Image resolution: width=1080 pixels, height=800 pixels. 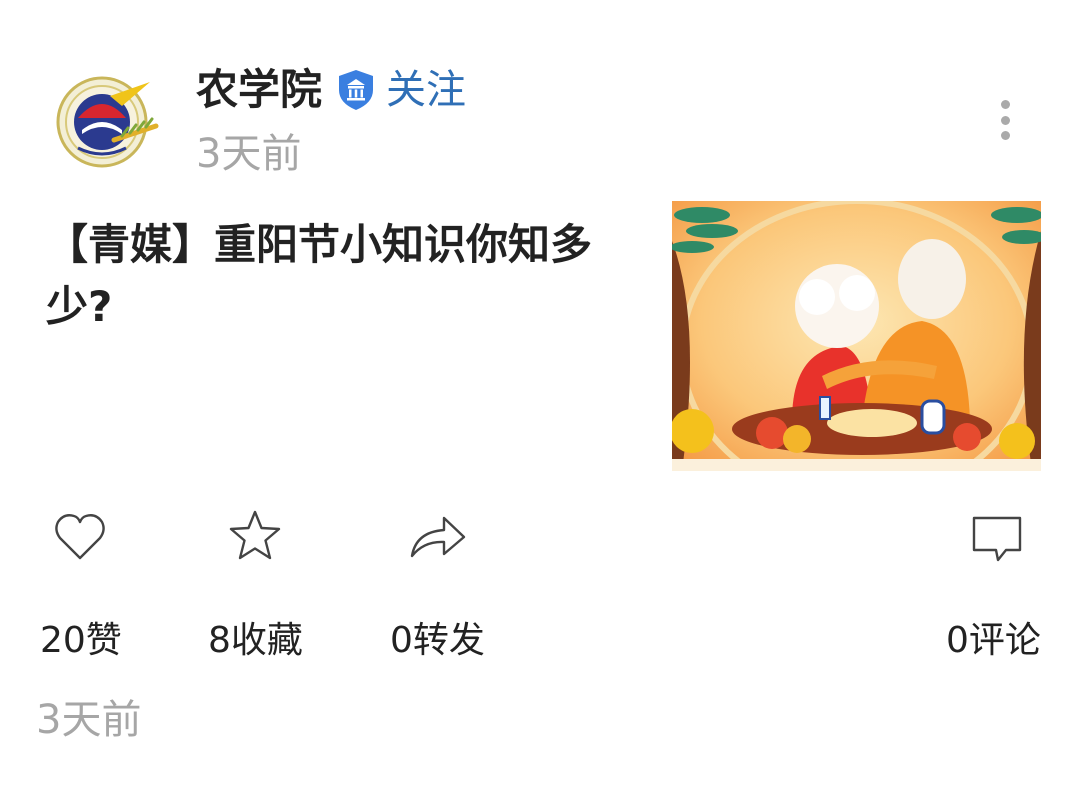 What do you see at coordinates (438, 536) in the screenshot?
I see `share-arrow-icon` at bounding box center [438, 536].